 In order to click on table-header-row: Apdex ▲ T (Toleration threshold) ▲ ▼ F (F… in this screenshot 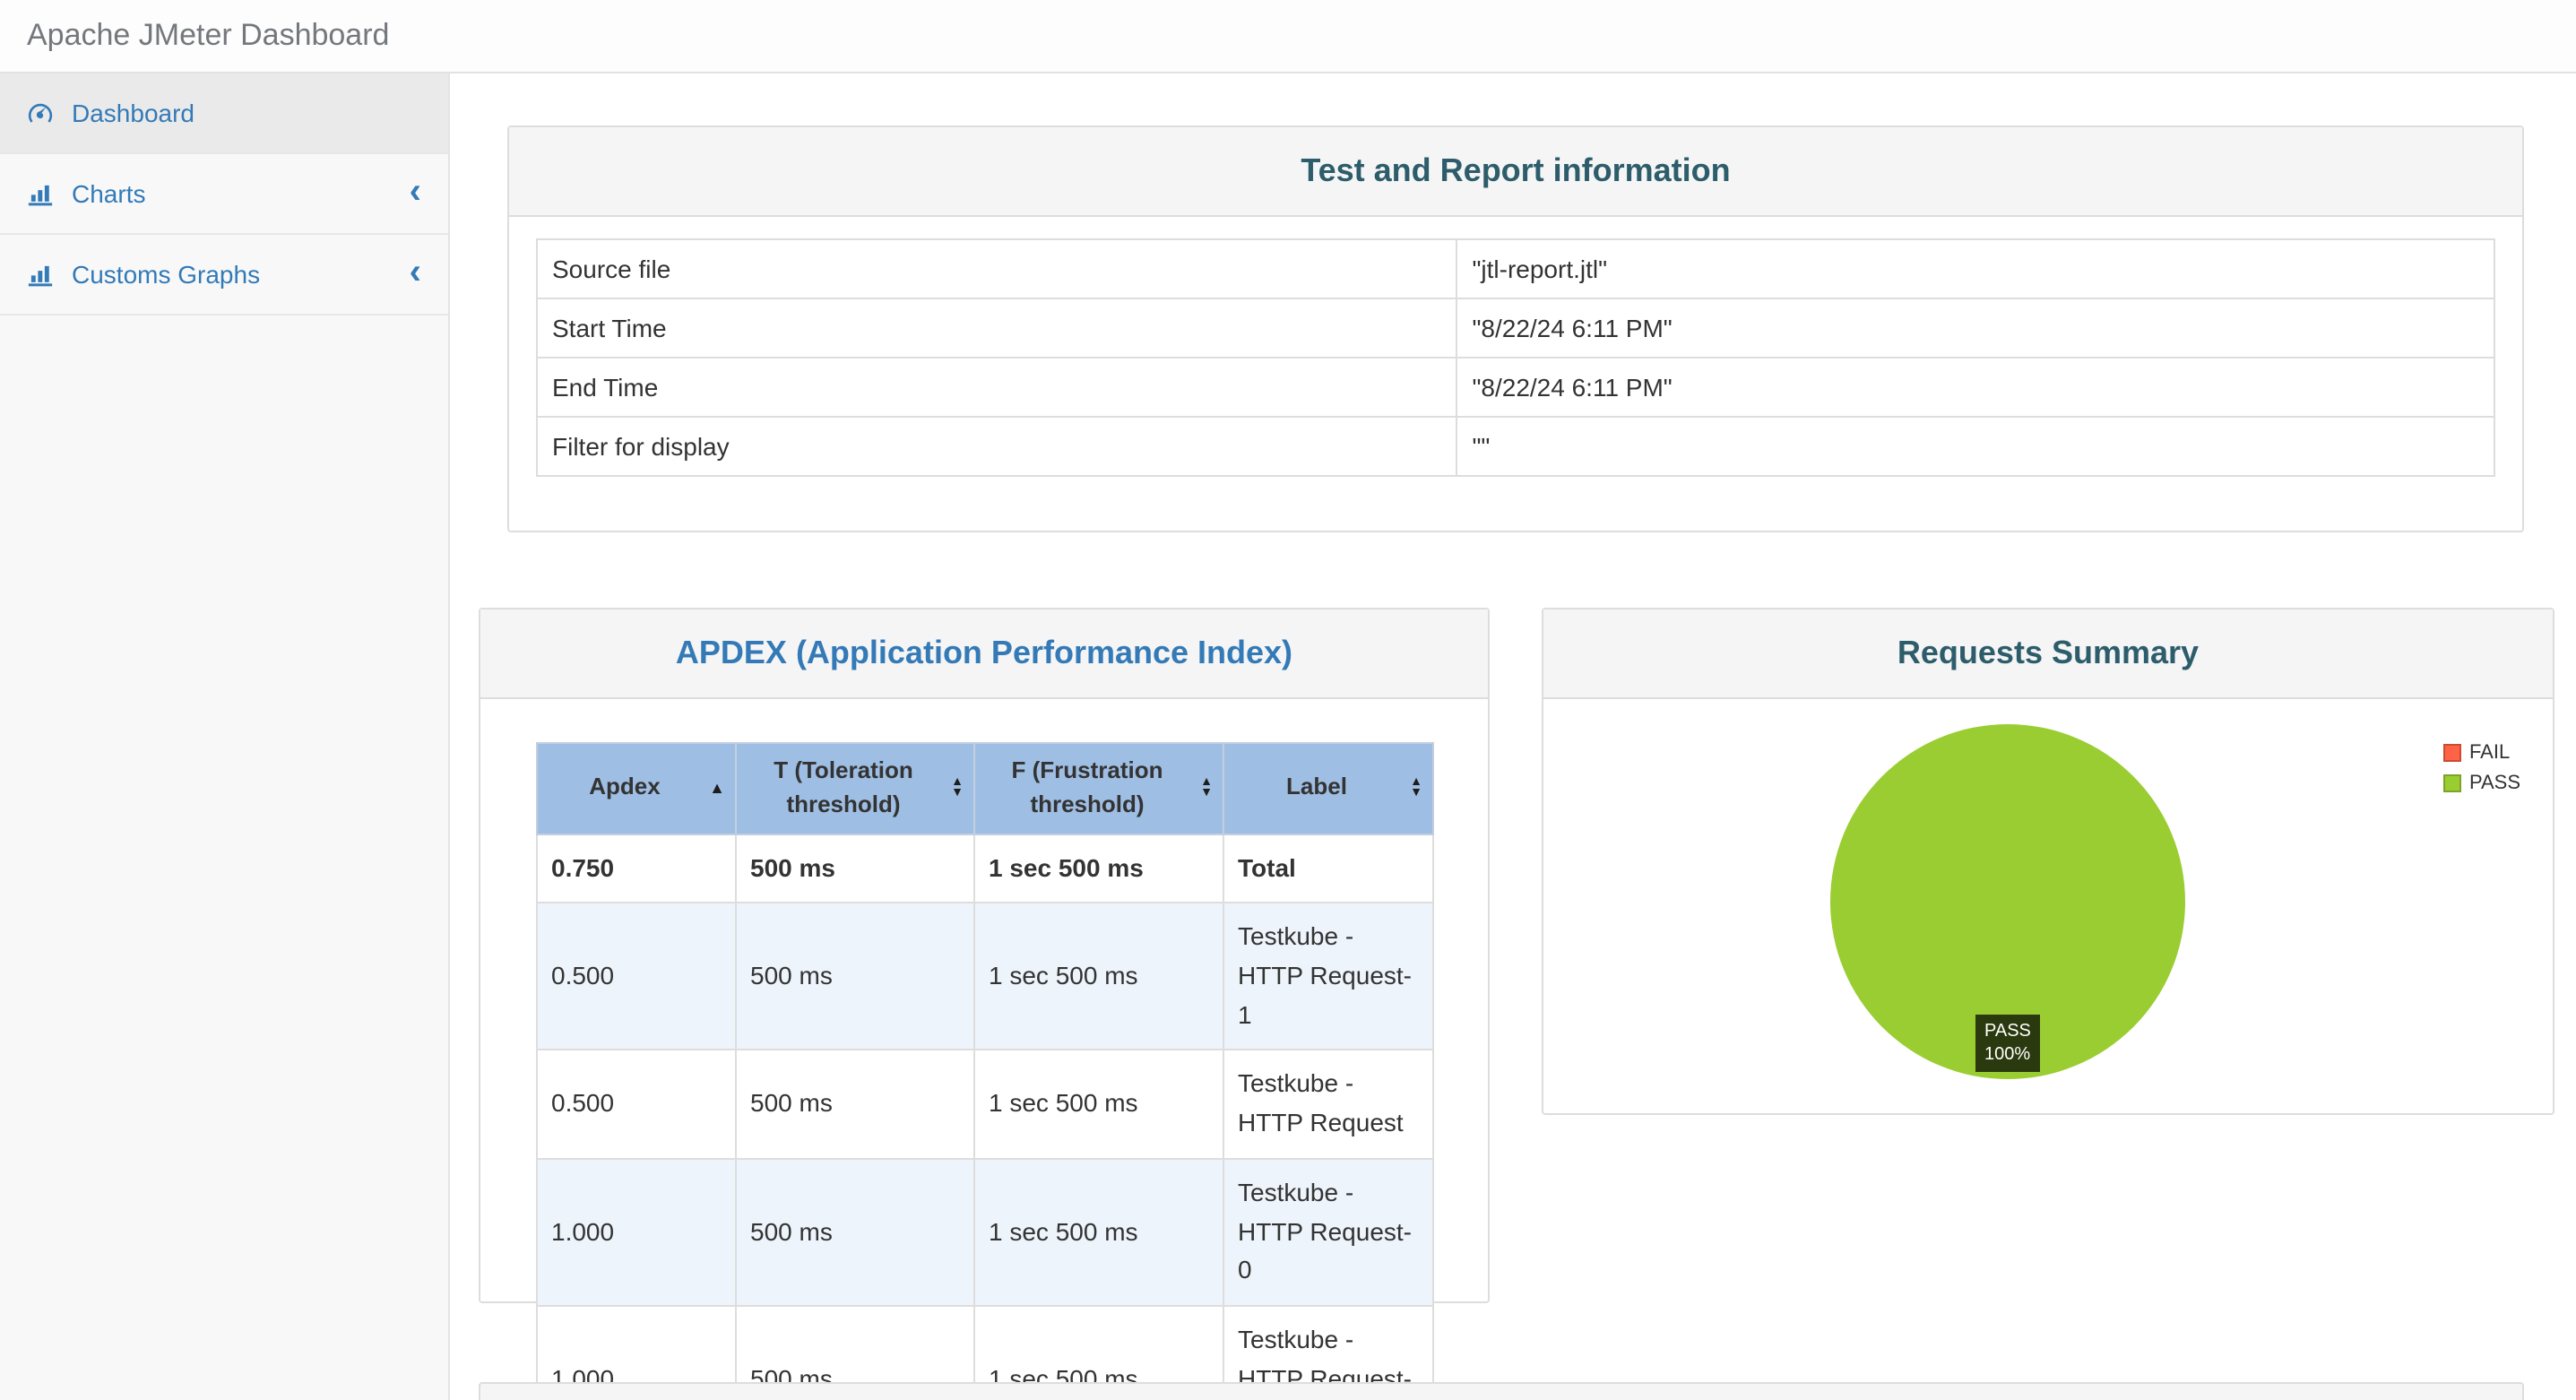, I will do `click(984, 788)`.